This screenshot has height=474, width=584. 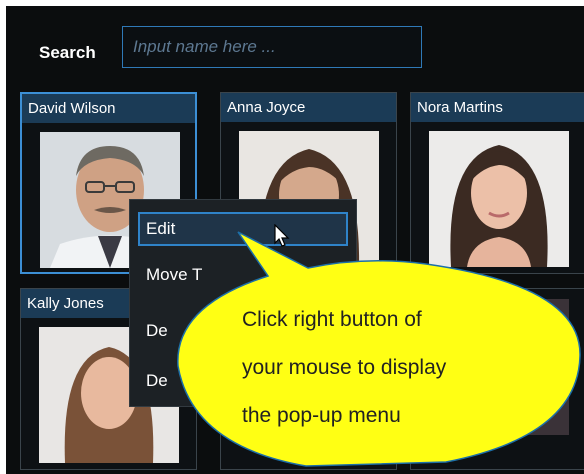 I want to click on face-card-name: Nora Martins, so click(x=497, y=107).